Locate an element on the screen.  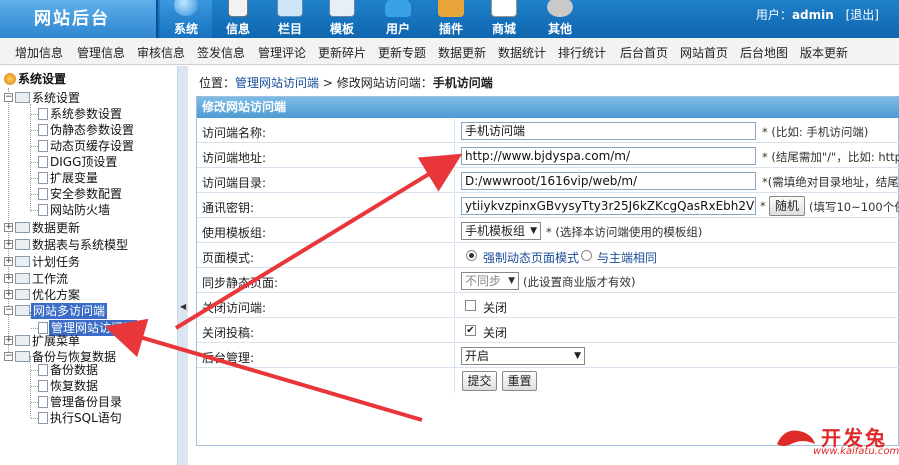
mode-same-radio is located at coordinates (586, 255).